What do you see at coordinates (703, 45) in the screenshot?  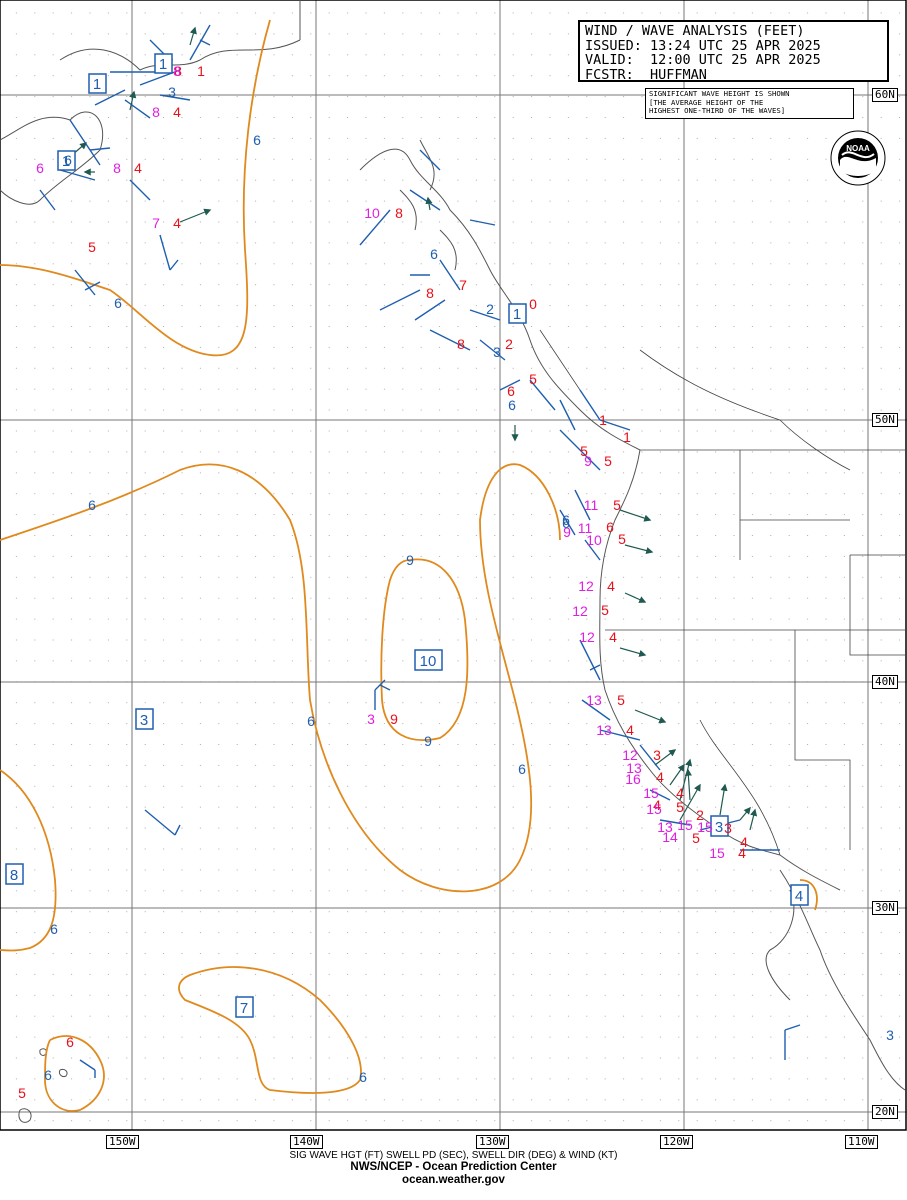 I see `header-issued: ISSUED: 13:24 UTC 25 APR 2025` at bounding box center [703, 45].